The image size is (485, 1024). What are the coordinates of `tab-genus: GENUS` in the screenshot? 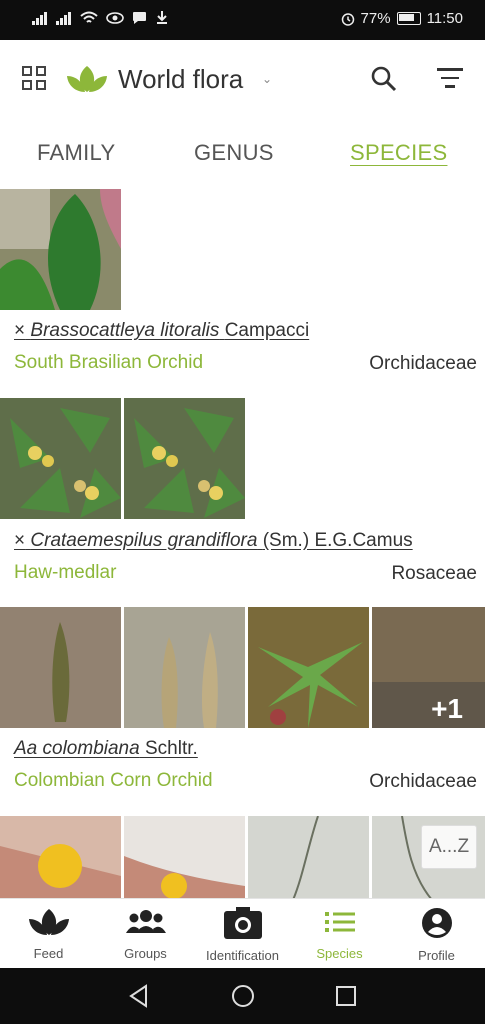 It's located at (234, 153).